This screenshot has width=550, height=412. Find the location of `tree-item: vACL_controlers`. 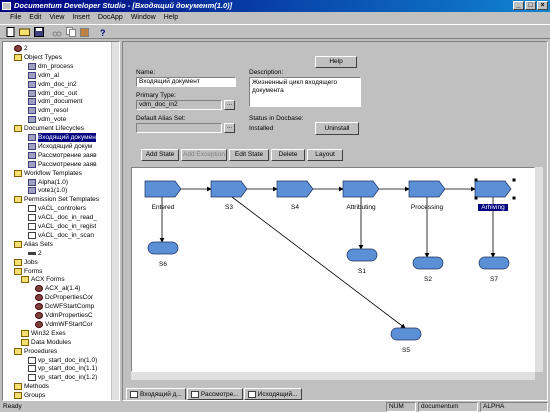

tree-item: vACL_controlers is located at coordinates (57, 208).